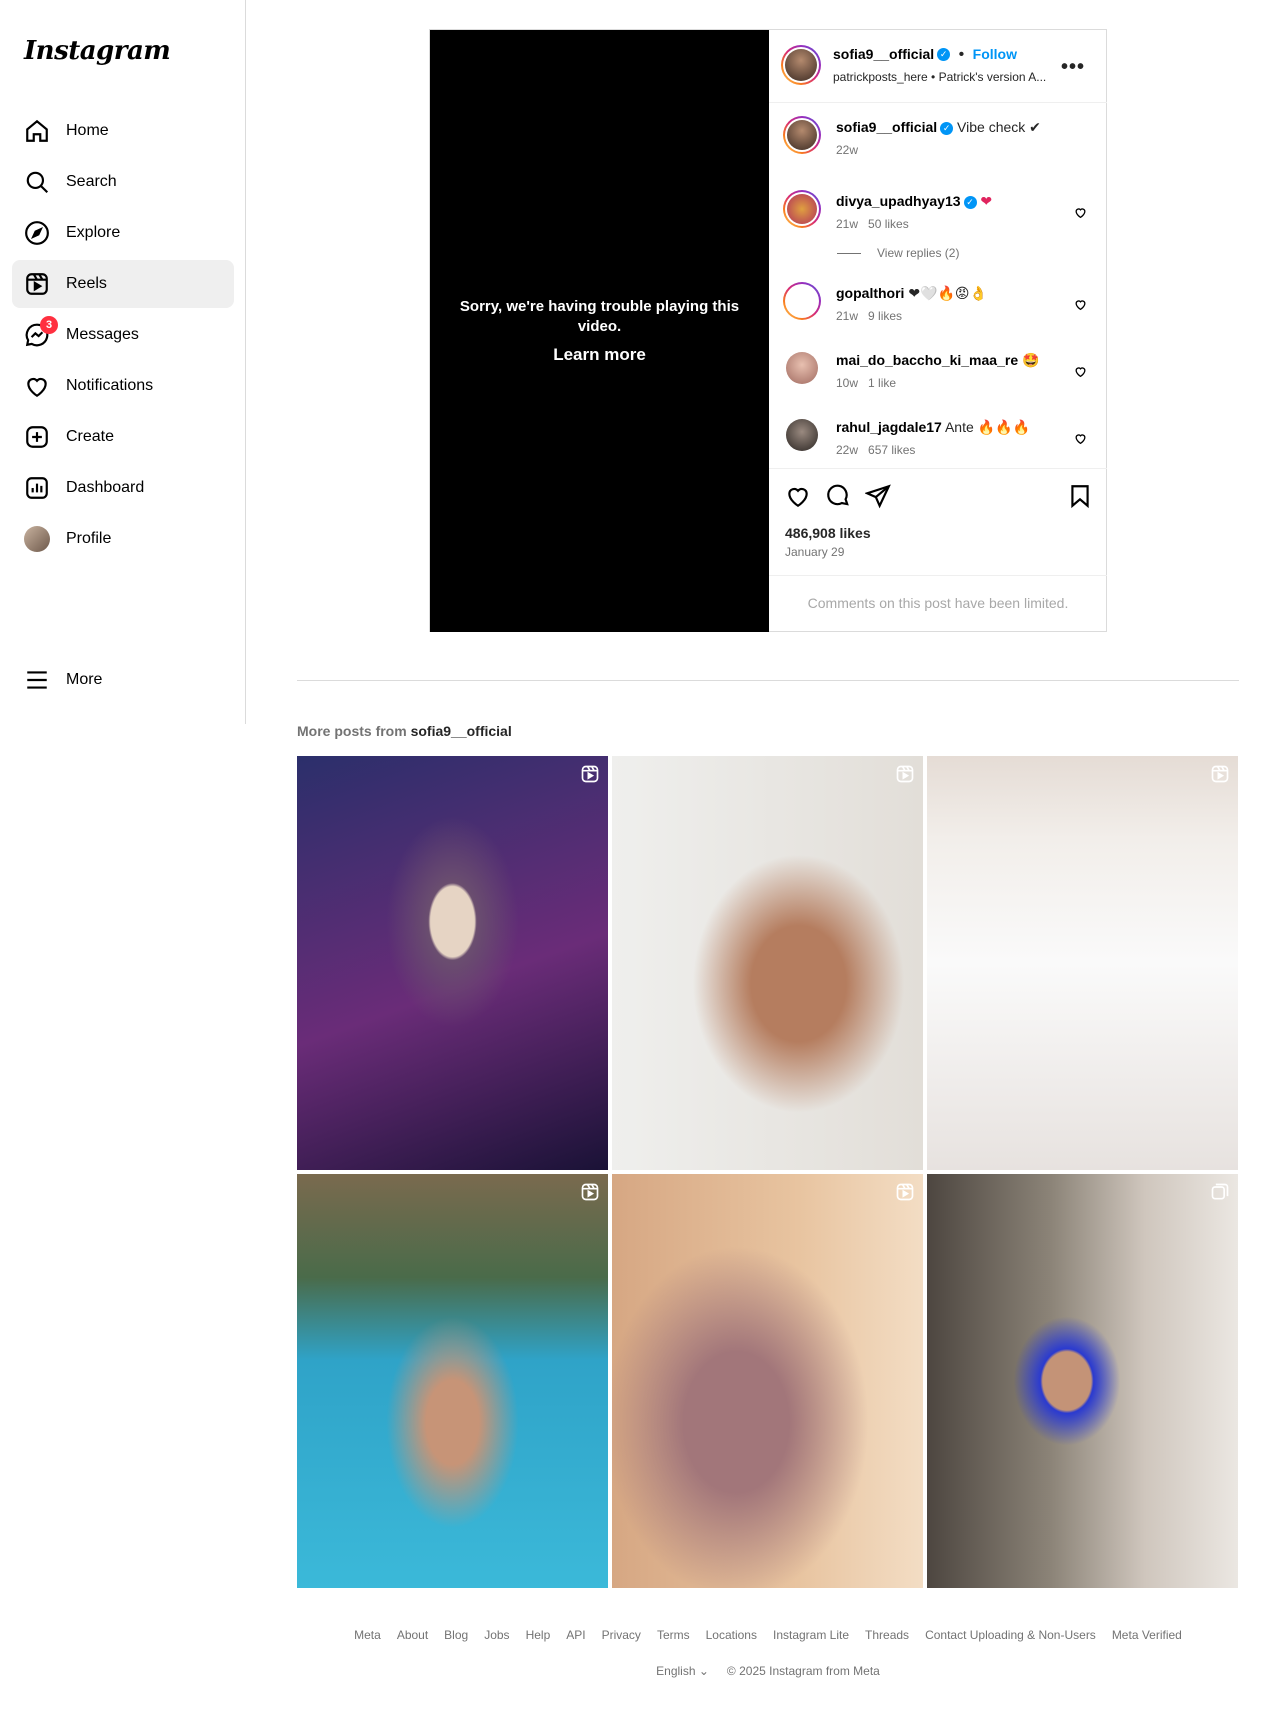 The image size is (1263, 1730). Describe the element at coordinates (878, 496) in the screenshot. I see `share-icon` at that location.